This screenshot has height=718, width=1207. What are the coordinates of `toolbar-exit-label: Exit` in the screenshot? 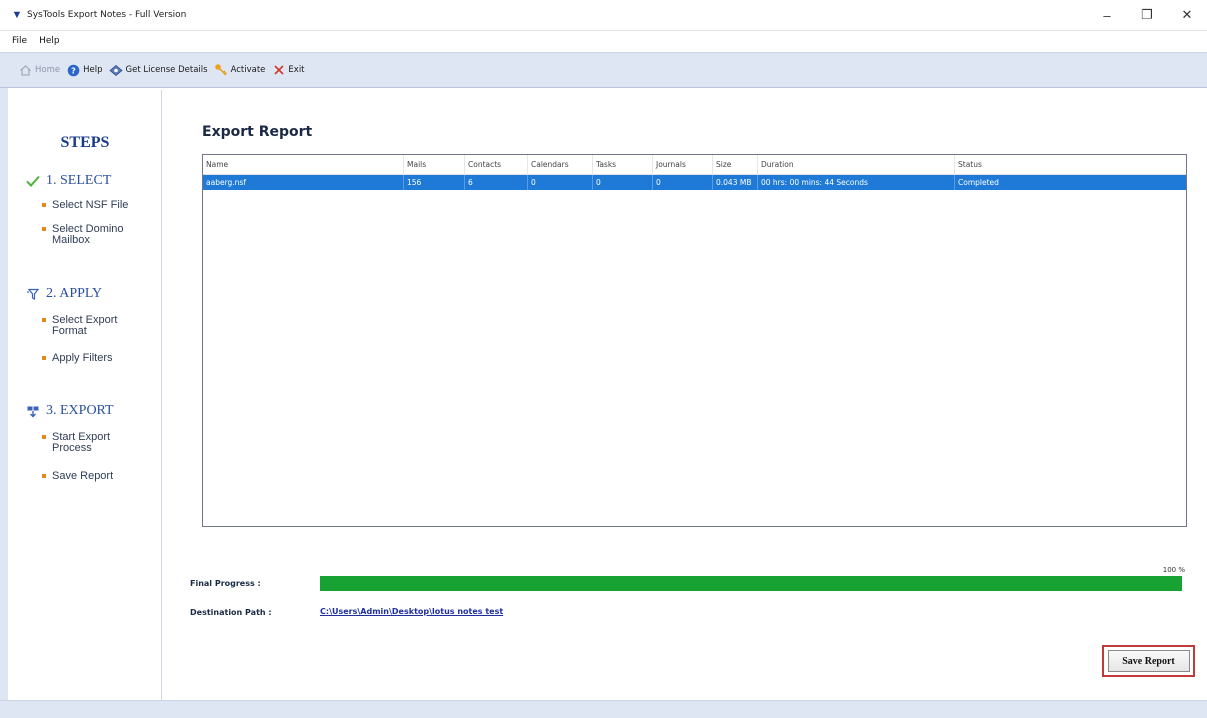 It's located at (296, 70).